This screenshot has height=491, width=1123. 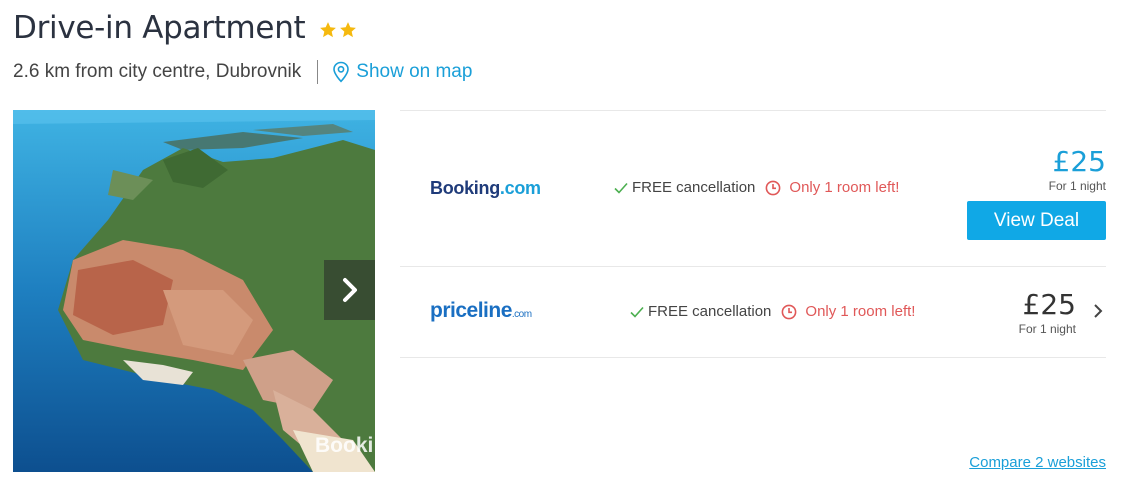 I want to click on booking-logo: Booking.com, so click(x=485, y=188).